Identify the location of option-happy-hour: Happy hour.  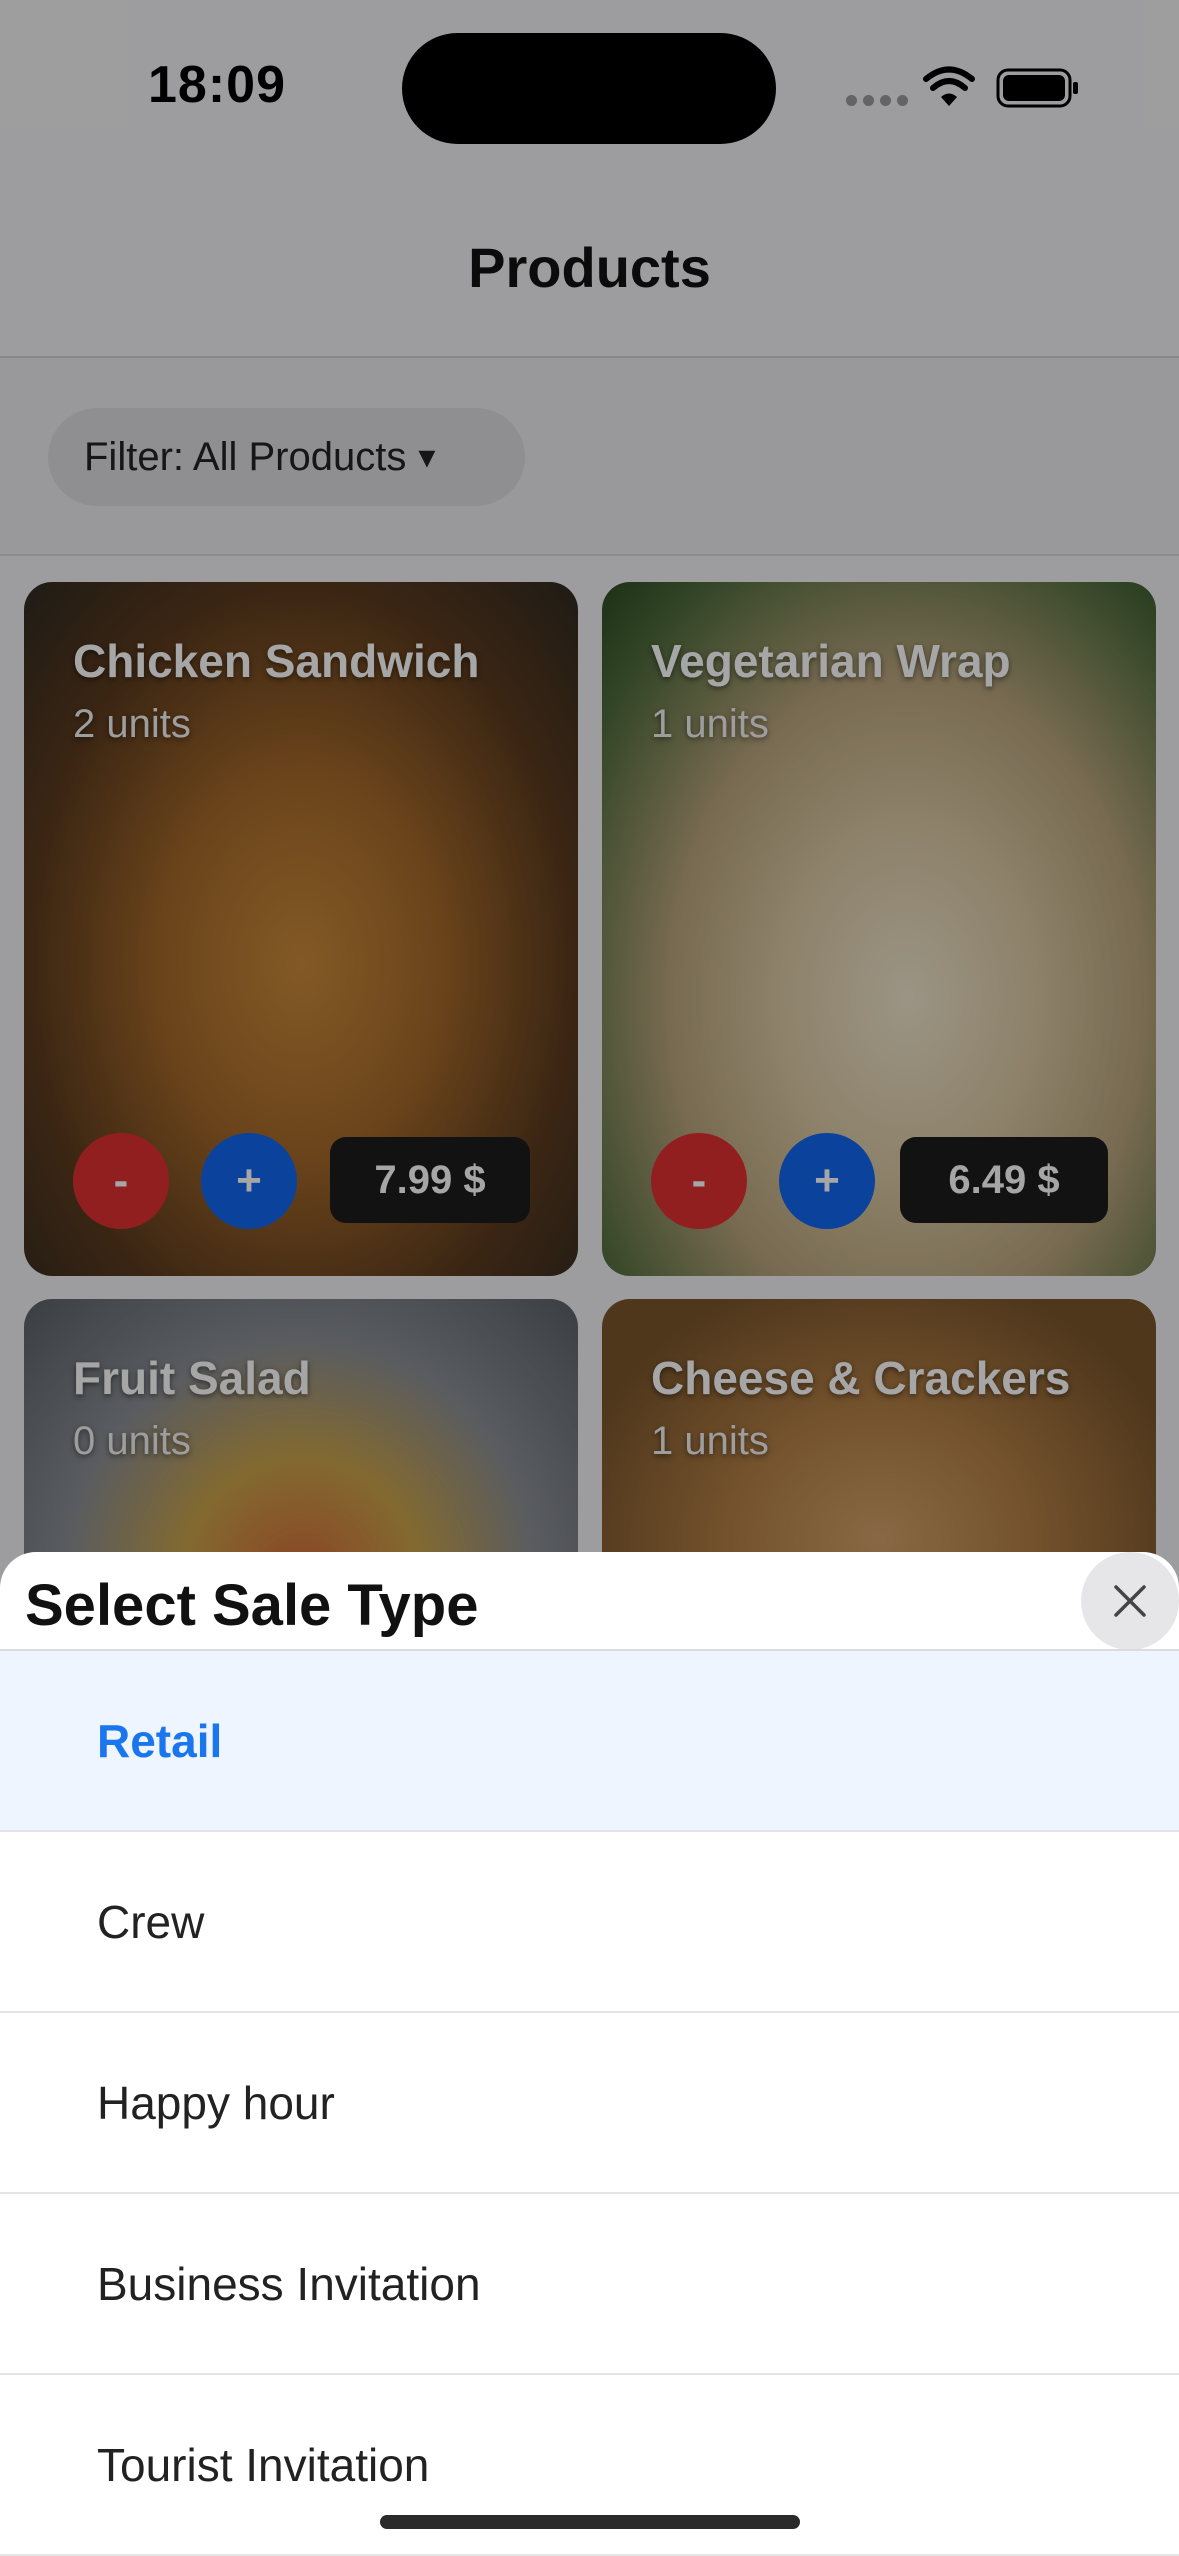
(589, 2103).